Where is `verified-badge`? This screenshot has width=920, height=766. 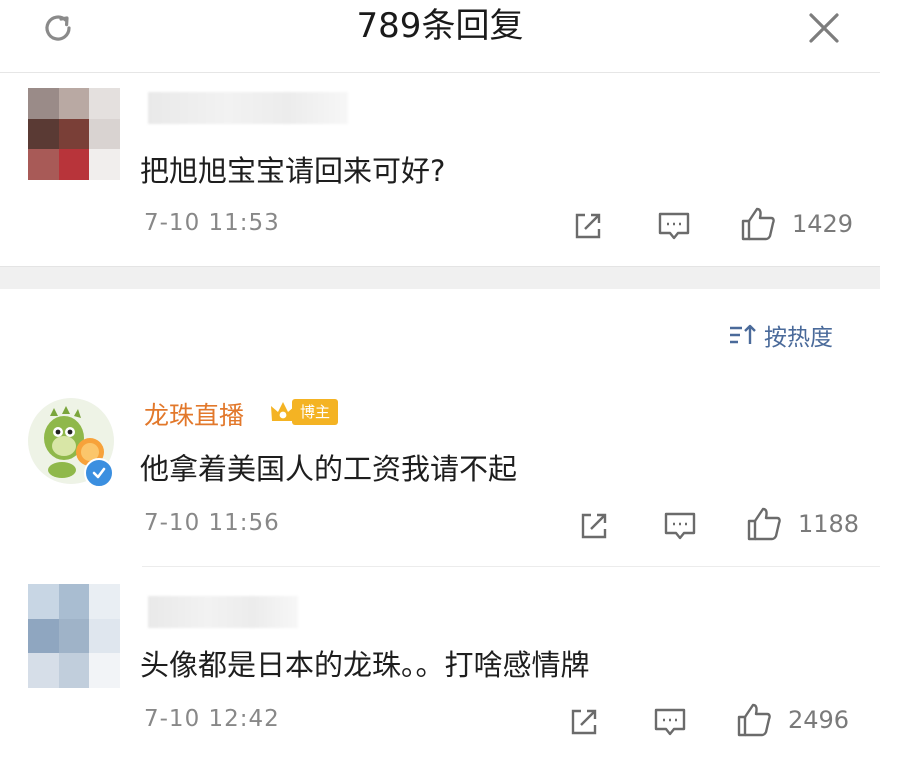
verified-badge is located at coordinates (99, 473).